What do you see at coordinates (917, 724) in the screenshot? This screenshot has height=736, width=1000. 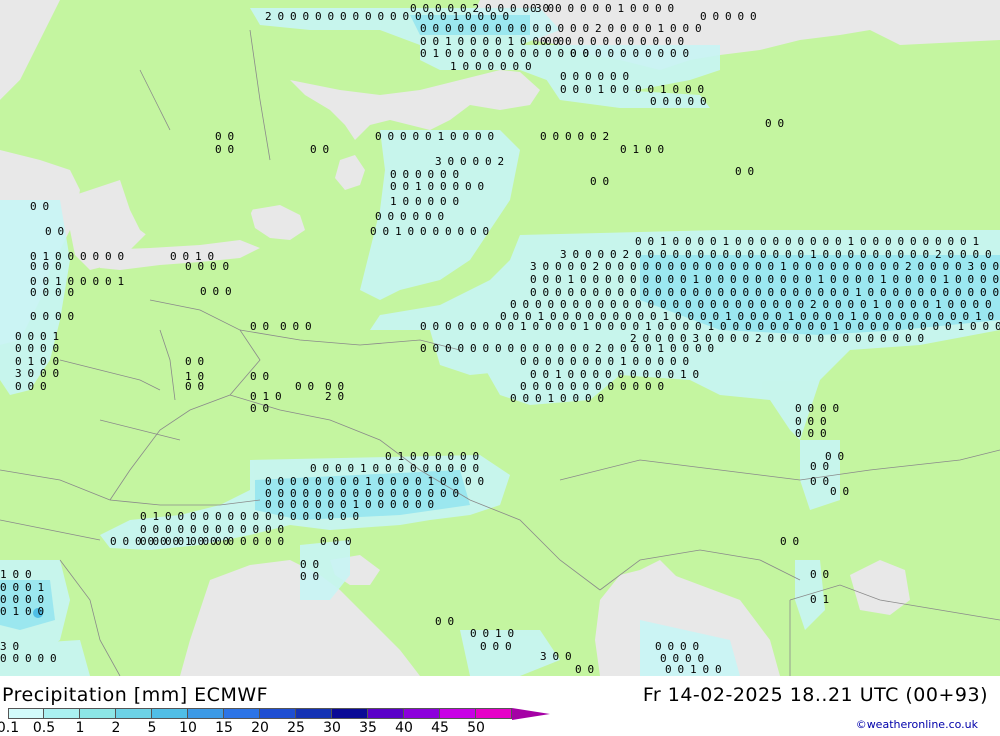 I see `credit-link: ©weatheronline.co.uk` at bounding box center [917, 724].